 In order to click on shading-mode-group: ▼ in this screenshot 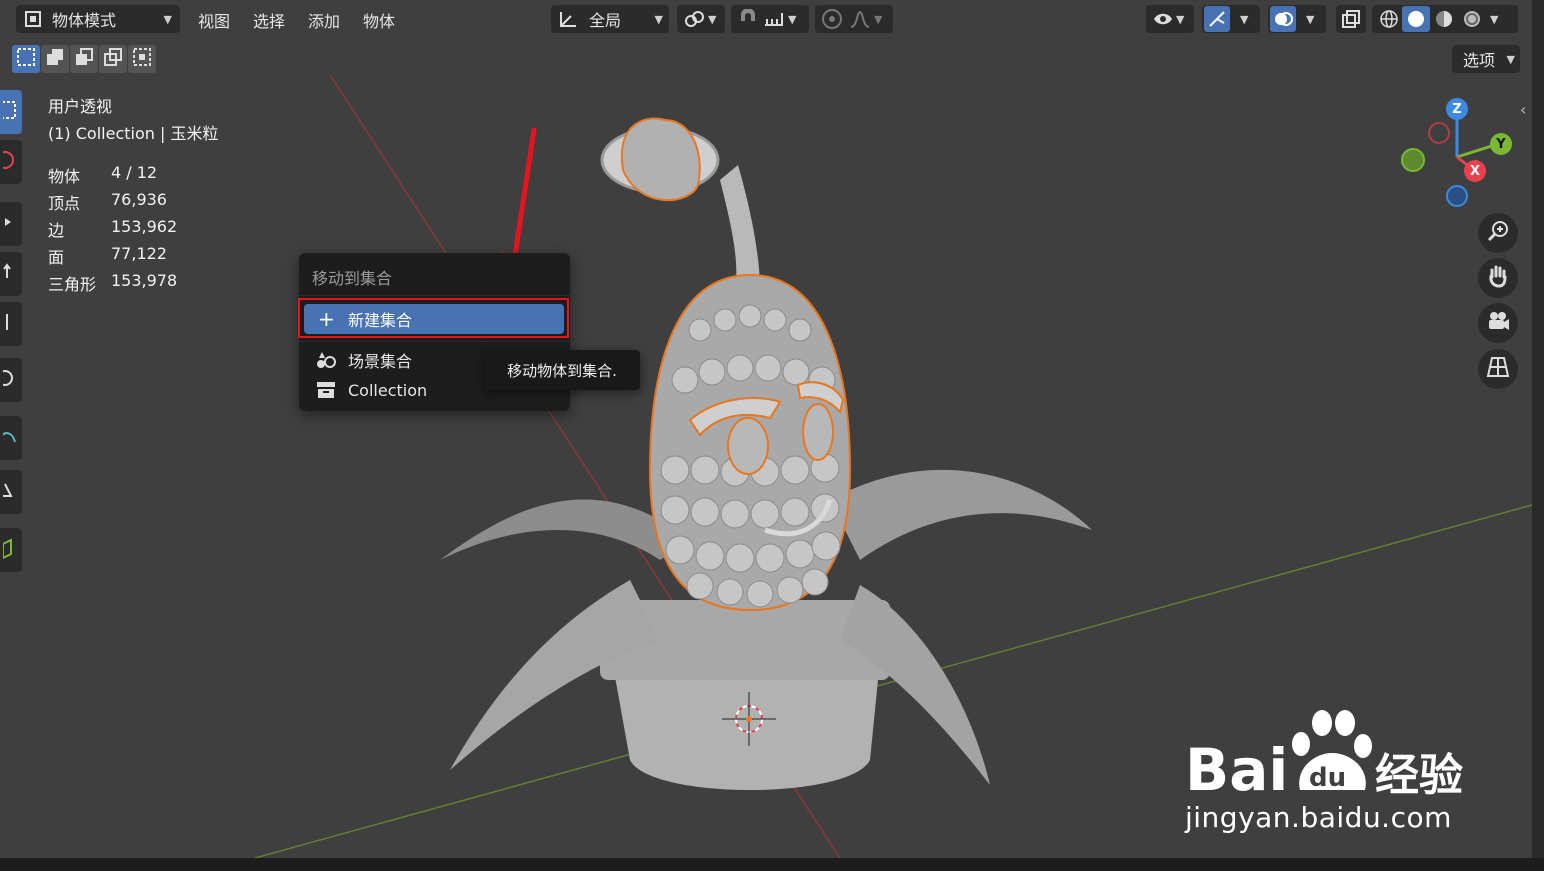, I will do `click(1445, 19)`.